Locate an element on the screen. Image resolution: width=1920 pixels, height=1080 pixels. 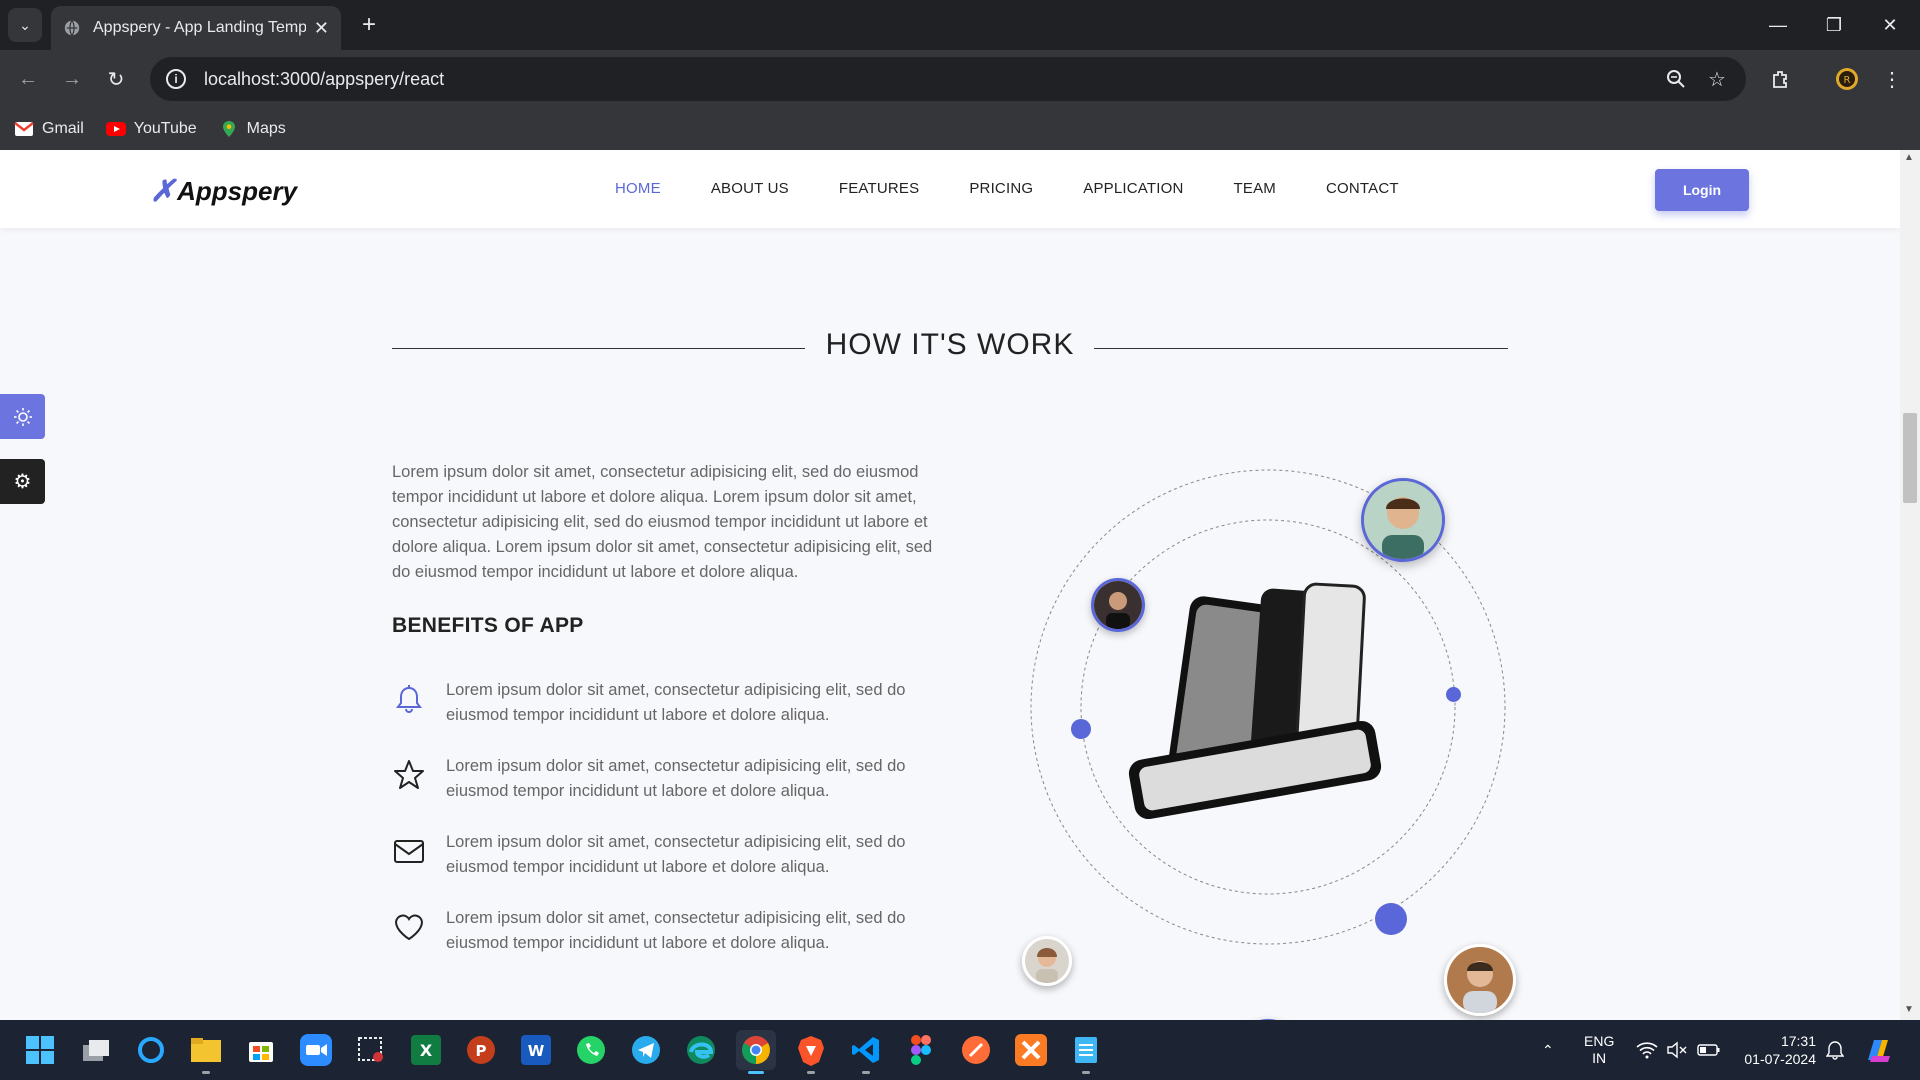
bookmark-label: Maps is located at coordinates (266, 128).